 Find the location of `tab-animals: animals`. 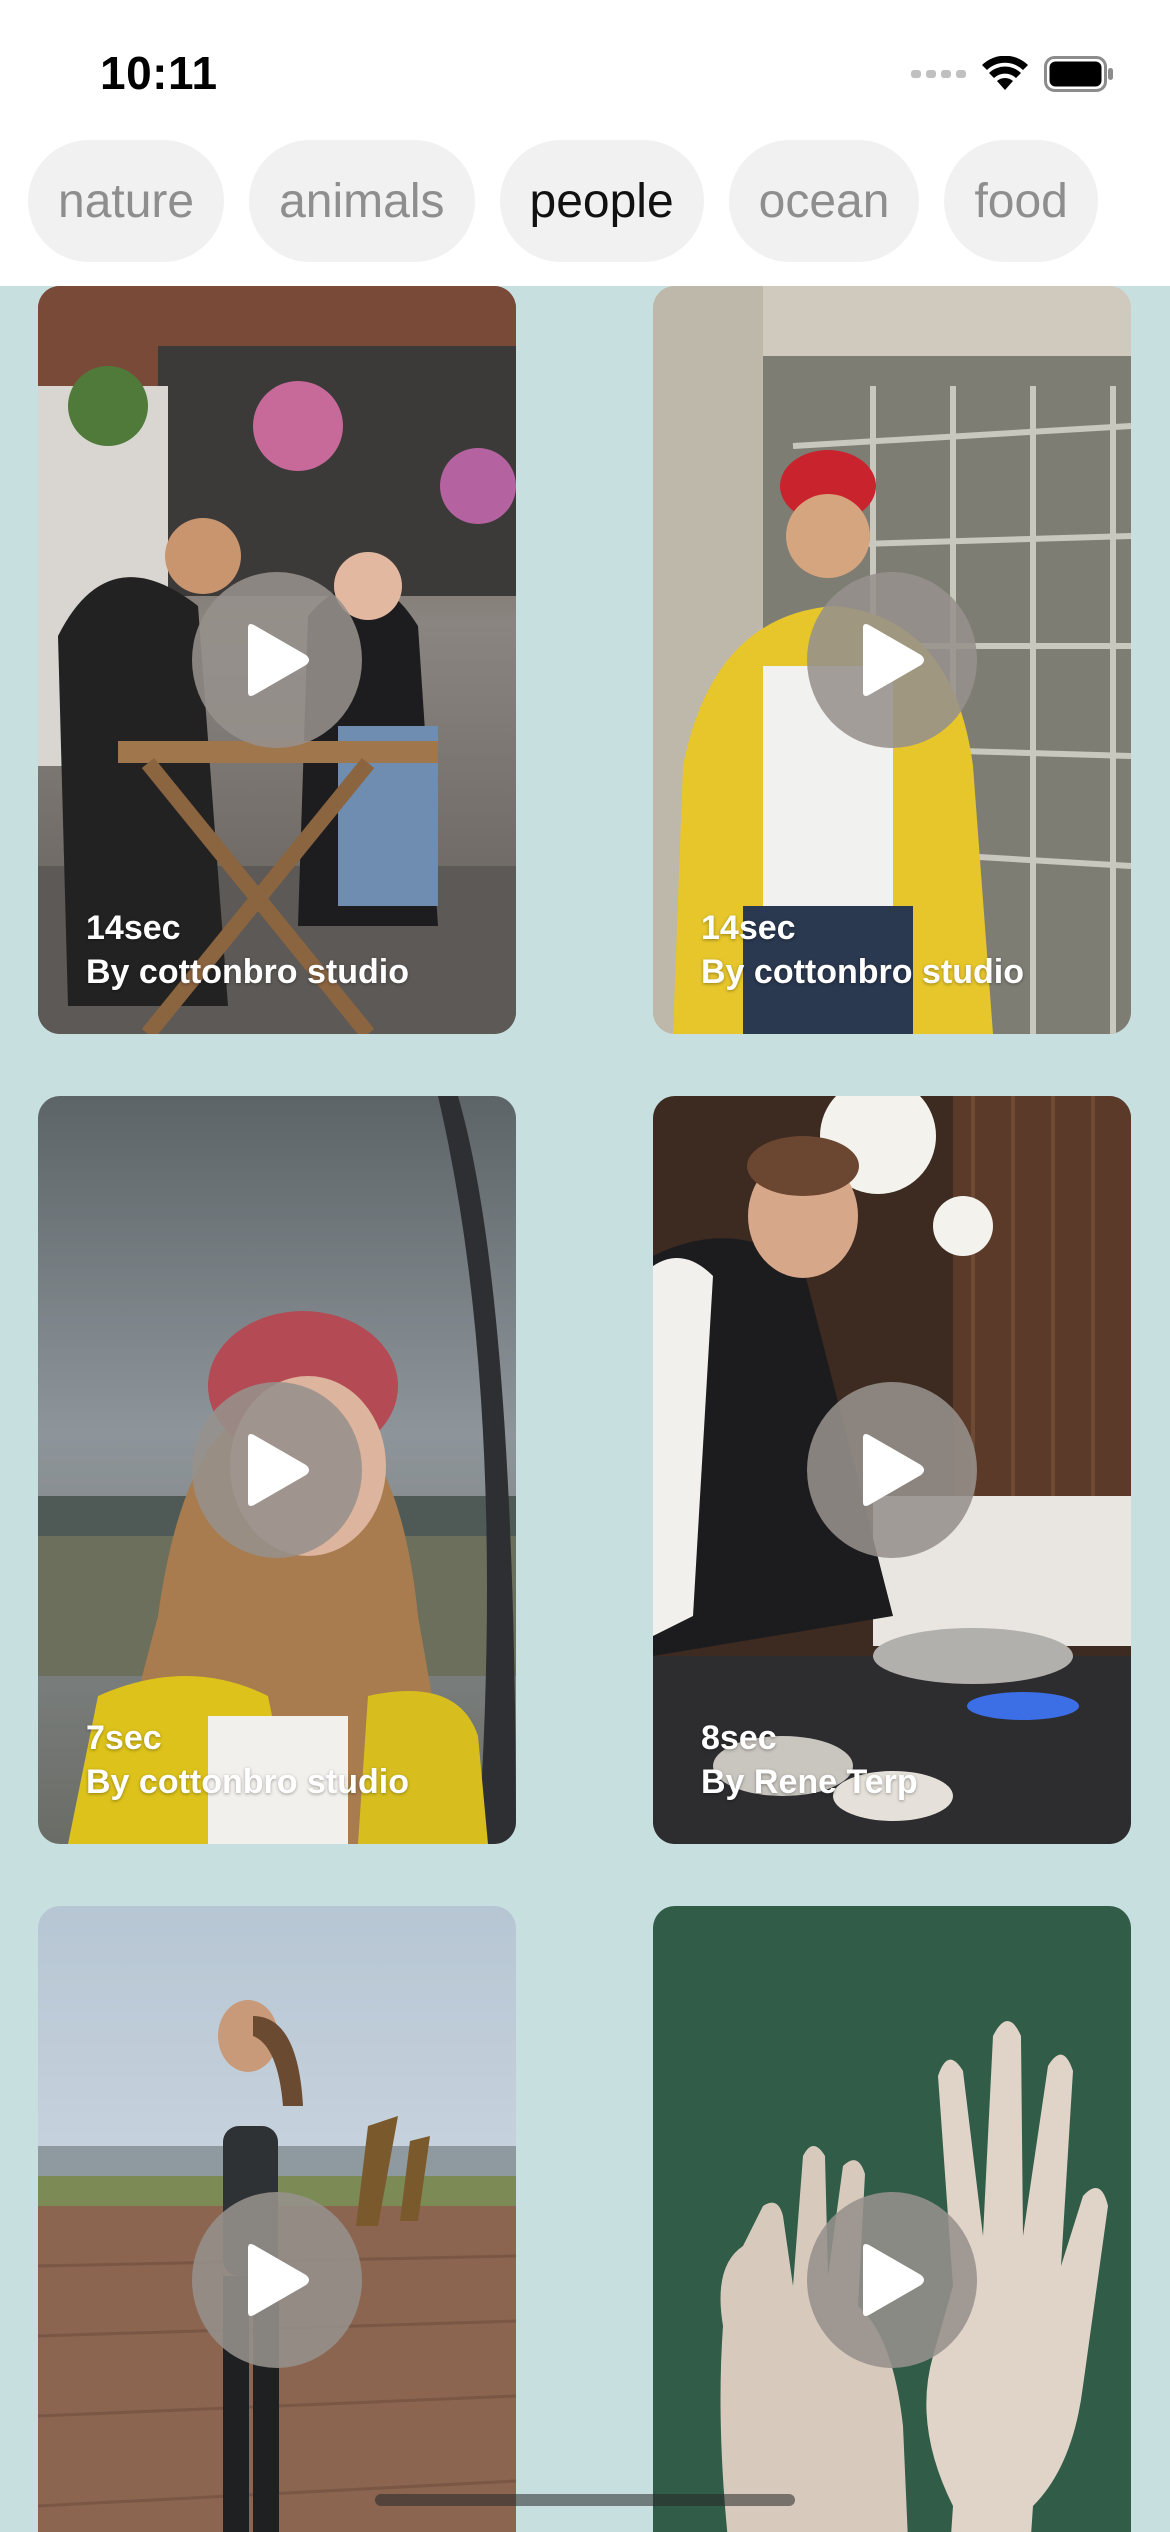

tab-animals: animals is located at coordinates (362, 201).